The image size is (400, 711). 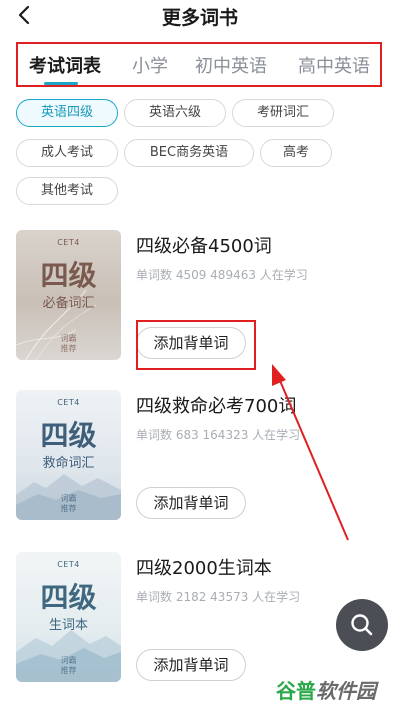 I want to click on watermark-part2: 软件园, so click(x=346, y=691).